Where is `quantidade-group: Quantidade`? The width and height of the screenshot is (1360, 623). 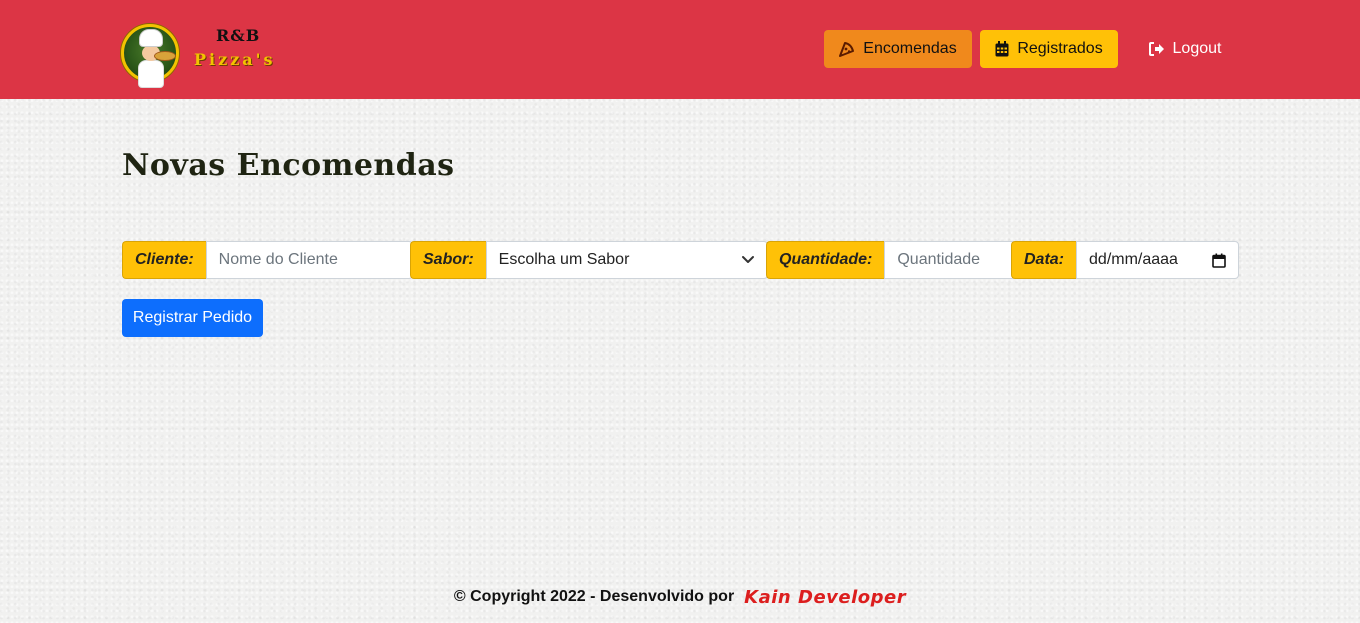 quantidade-group: Quantidade is located at coordinates (891, 260).